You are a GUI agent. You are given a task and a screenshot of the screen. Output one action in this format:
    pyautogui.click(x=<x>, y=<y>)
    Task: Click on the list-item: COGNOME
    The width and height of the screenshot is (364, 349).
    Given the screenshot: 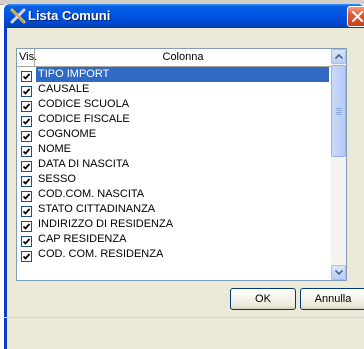 What is the action you would take?
    pyautogui.click(x=174, y=134)
    